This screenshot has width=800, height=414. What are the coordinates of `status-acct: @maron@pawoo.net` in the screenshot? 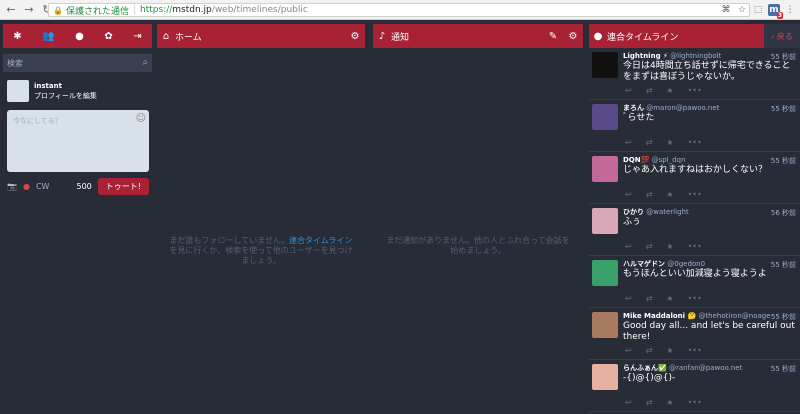 It's located at (682, 108).